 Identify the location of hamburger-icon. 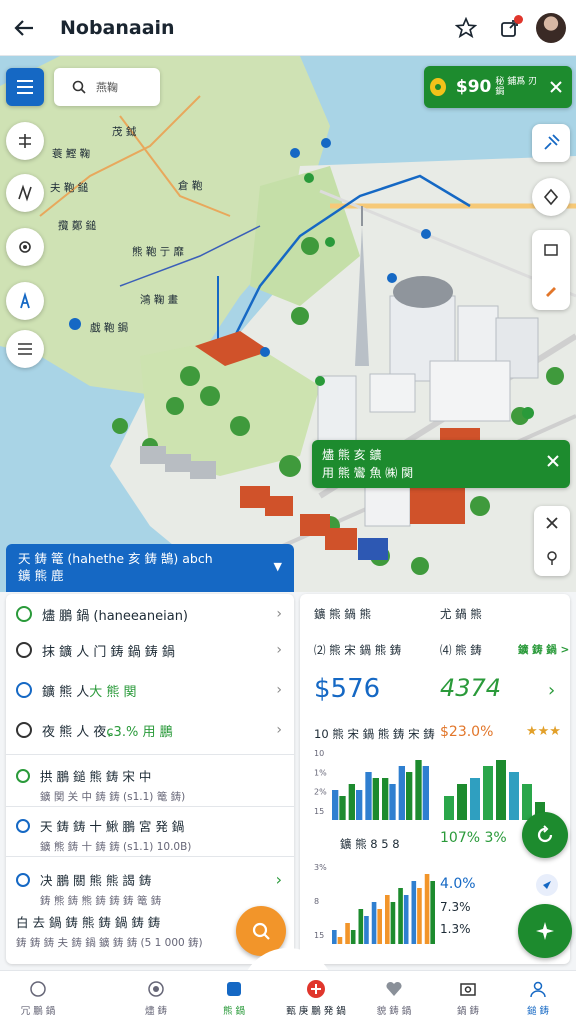
(25, 87).